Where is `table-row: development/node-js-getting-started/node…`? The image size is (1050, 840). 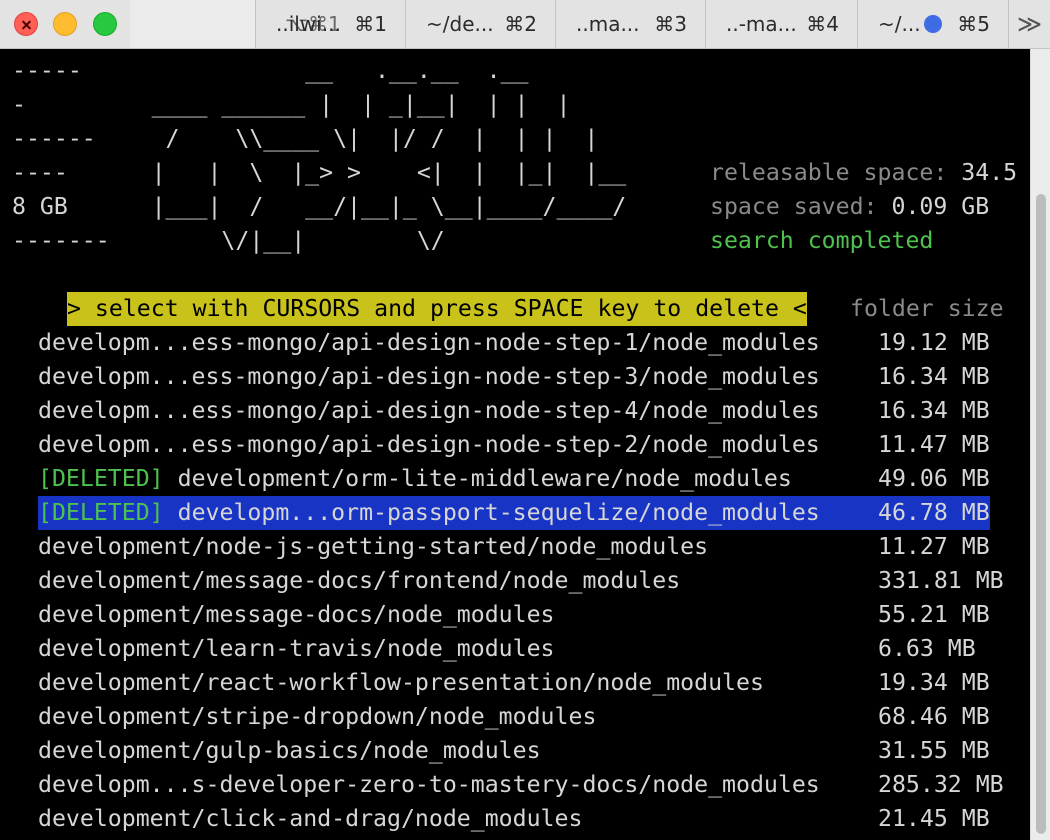
table-row: development/node-js-getting-started/node… is located at coordinates (373, 547).